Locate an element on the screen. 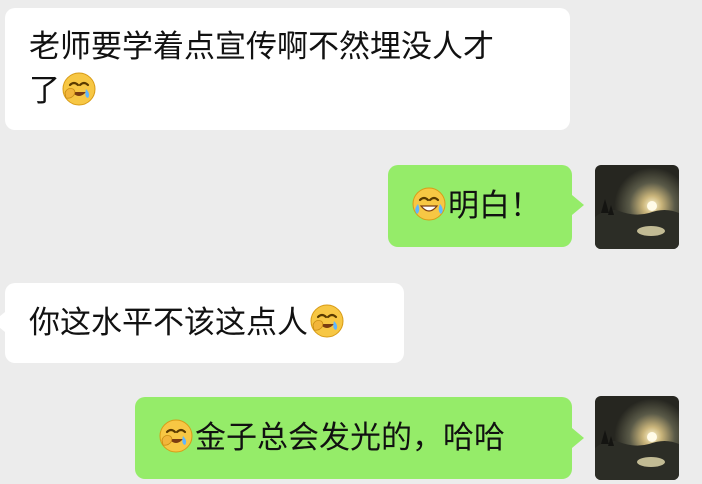 The image size is (702, 484). message-text-line: 了 is located at coordinates (44, 91).